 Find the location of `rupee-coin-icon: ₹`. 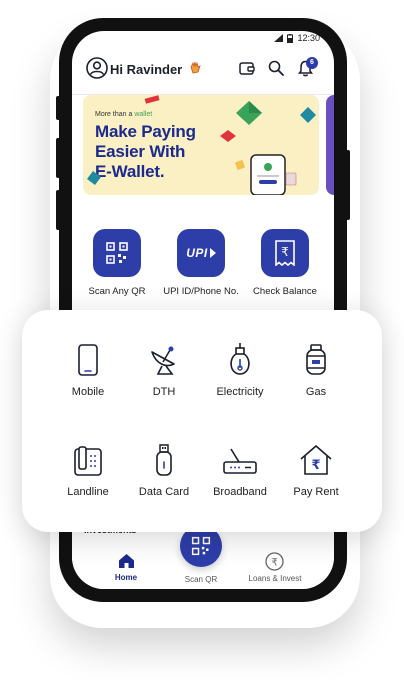

rupee-coin-icon: ₹ is located at coordinates (274, 561).